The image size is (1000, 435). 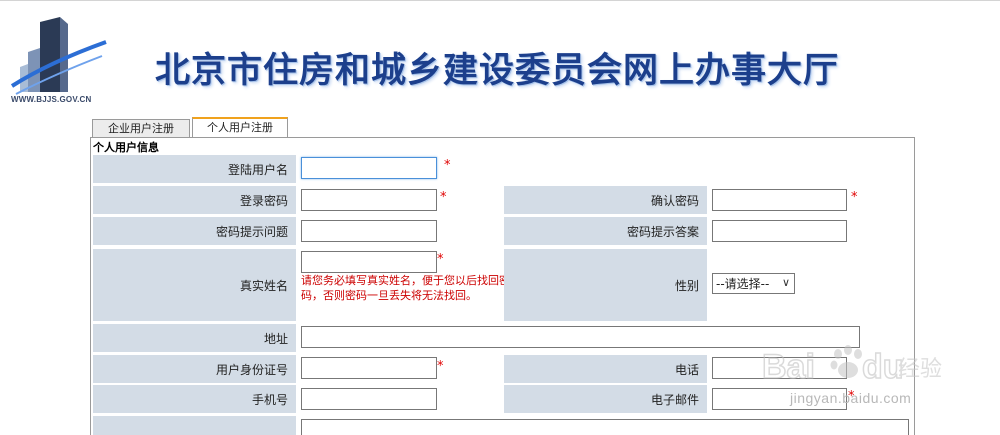 What do you see at coordinates (605, 200) in the screenshot?
I see `confirm-password-label: 确认密码` at bounding box center [605, 200].